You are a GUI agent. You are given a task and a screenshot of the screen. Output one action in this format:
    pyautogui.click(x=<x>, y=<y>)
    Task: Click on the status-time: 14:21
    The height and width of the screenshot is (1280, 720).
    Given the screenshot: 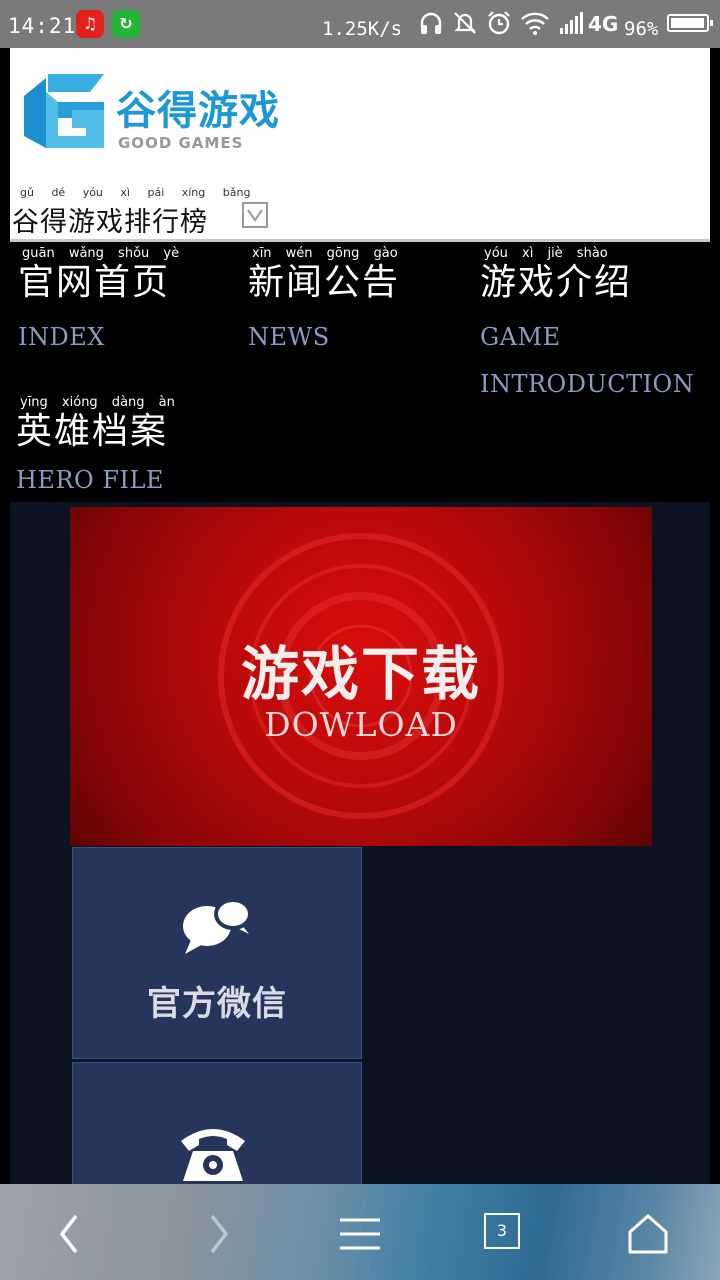 What is the action you would take?
    pyautogui.click(x=42, y=26)
    